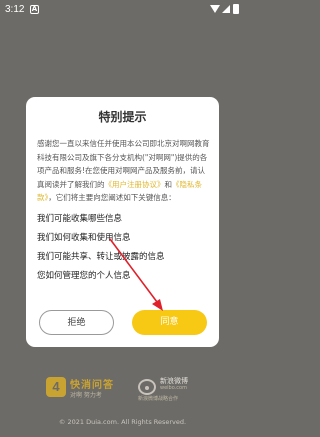 The image size is (320, 437). What do you see at coordinates (112, 197) in the screenshot?
I see `intro-text-part2: ，它们将主要向您阐述如下关键信息：` at bounding box center [112, 197].